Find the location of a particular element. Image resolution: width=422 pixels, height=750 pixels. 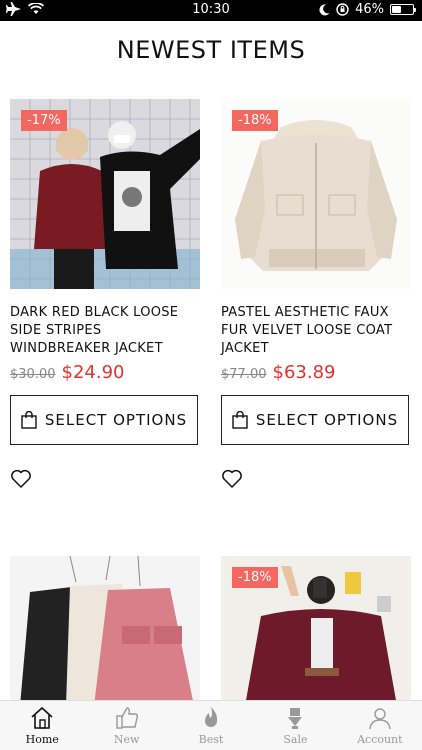

tab-best: Best is located at coordinates (211, 725).